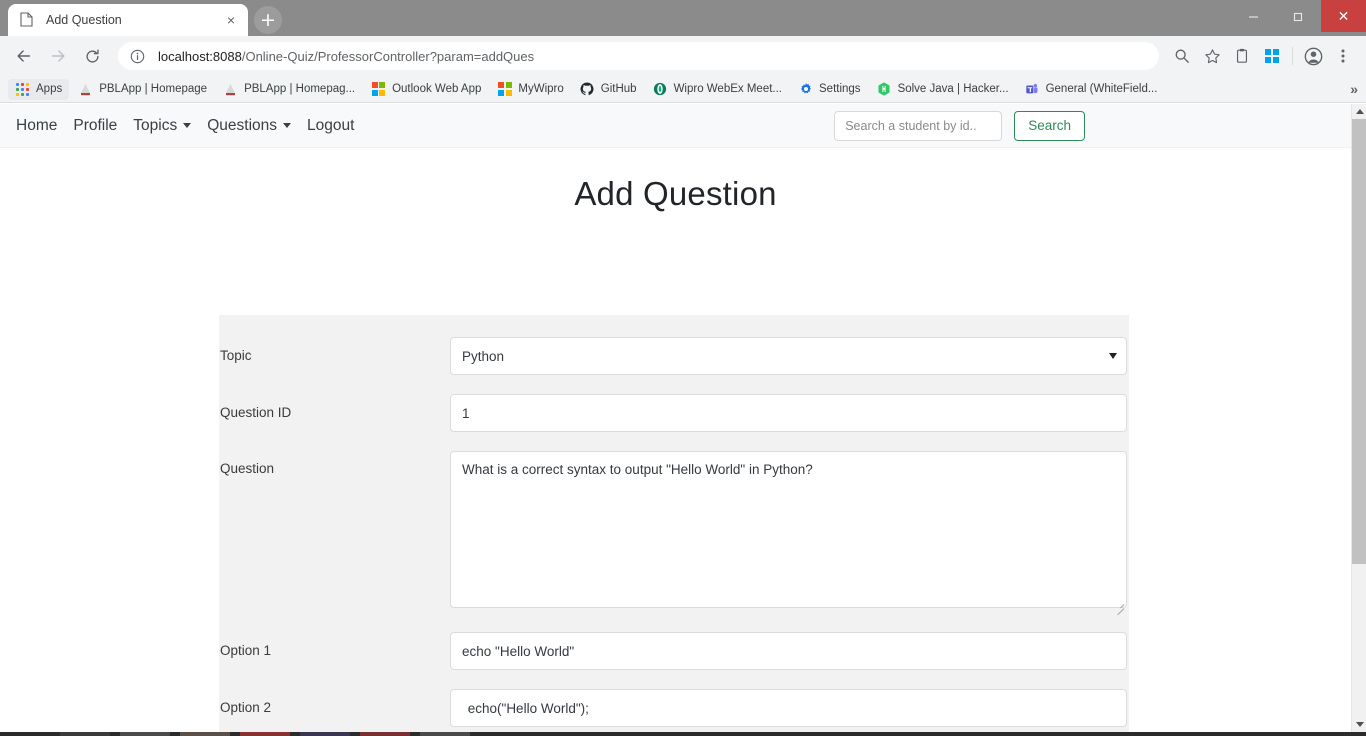 The image size is (1366, 736). Describe the element at coordinates (1359, 341) in the screenshot. I see `scrollbar-thumb` at that location.